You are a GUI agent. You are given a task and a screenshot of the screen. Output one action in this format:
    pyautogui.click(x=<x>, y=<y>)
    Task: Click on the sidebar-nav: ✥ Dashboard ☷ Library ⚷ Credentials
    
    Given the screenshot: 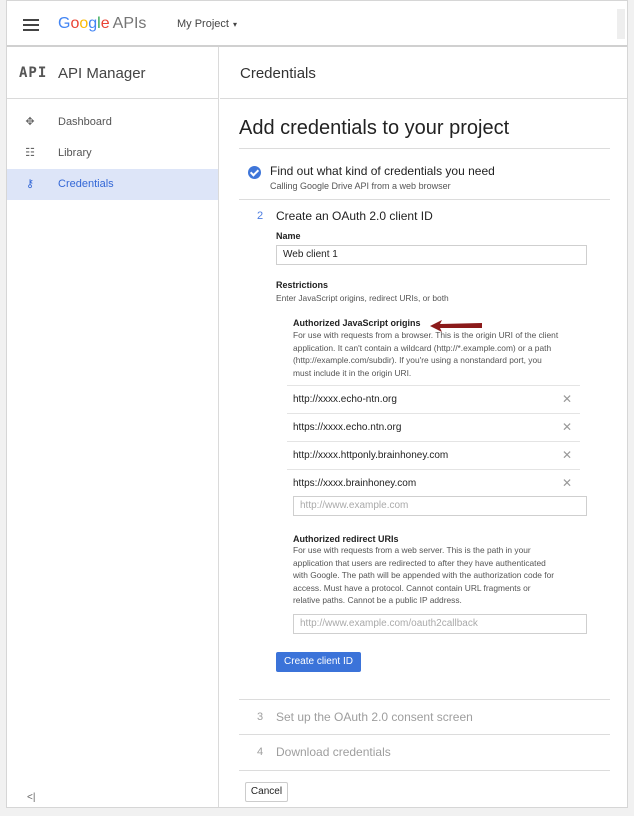 What is the action you would take?
    pyautogui.click(x=112, y=149)
    